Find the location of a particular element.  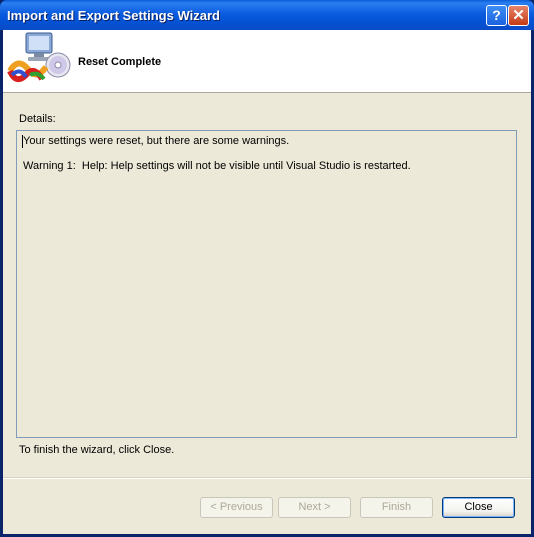

help-button: ? is located at coordinates (496, 15).